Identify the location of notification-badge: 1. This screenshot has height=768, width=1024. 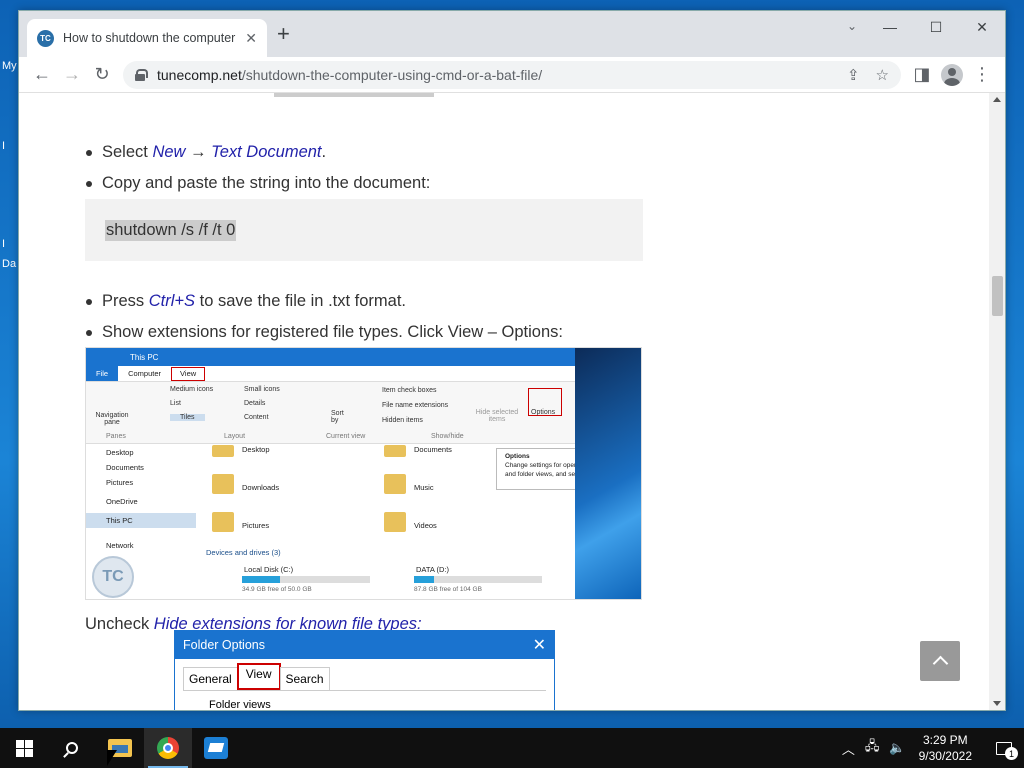
(1011, 753).